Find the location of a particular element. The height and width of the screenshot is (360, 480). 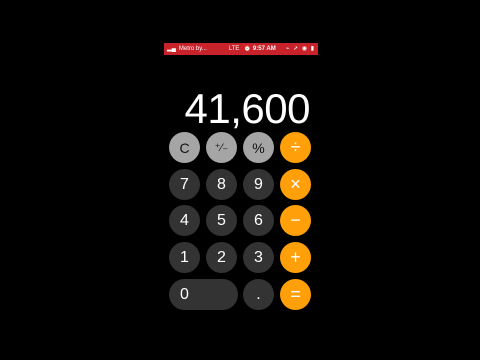

status-time: 9:57 AM is located at coordinates (264, 49).